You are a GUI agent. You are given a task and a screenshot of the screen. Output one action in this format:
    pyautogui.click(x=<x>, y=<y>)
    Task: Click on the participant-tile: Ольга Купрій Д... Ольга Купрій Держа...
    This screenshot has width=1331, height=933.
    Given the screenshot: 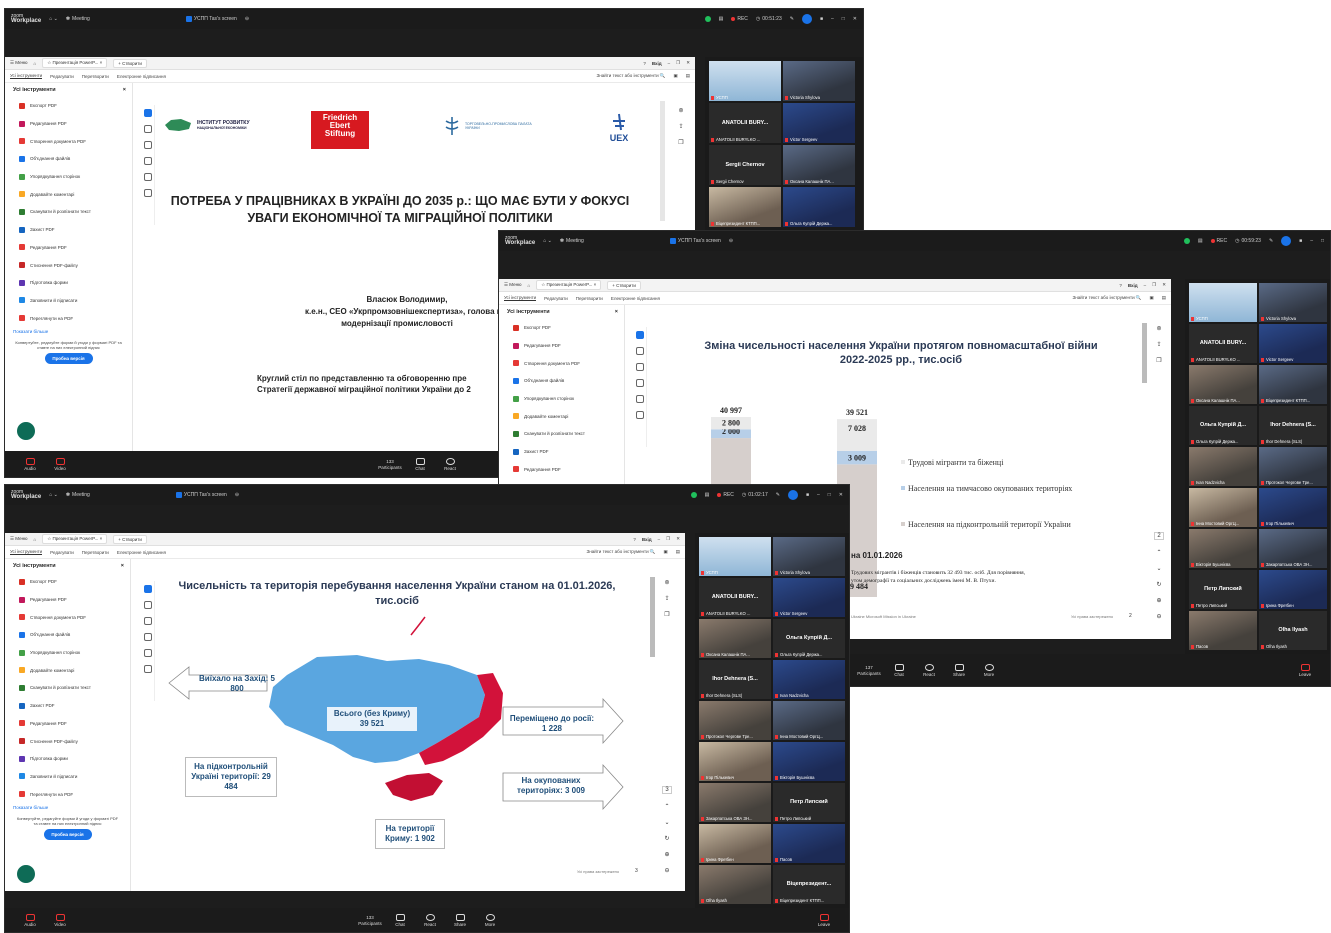 What is the action you would take?
    pyautogui.click(x=809, y=638)
    